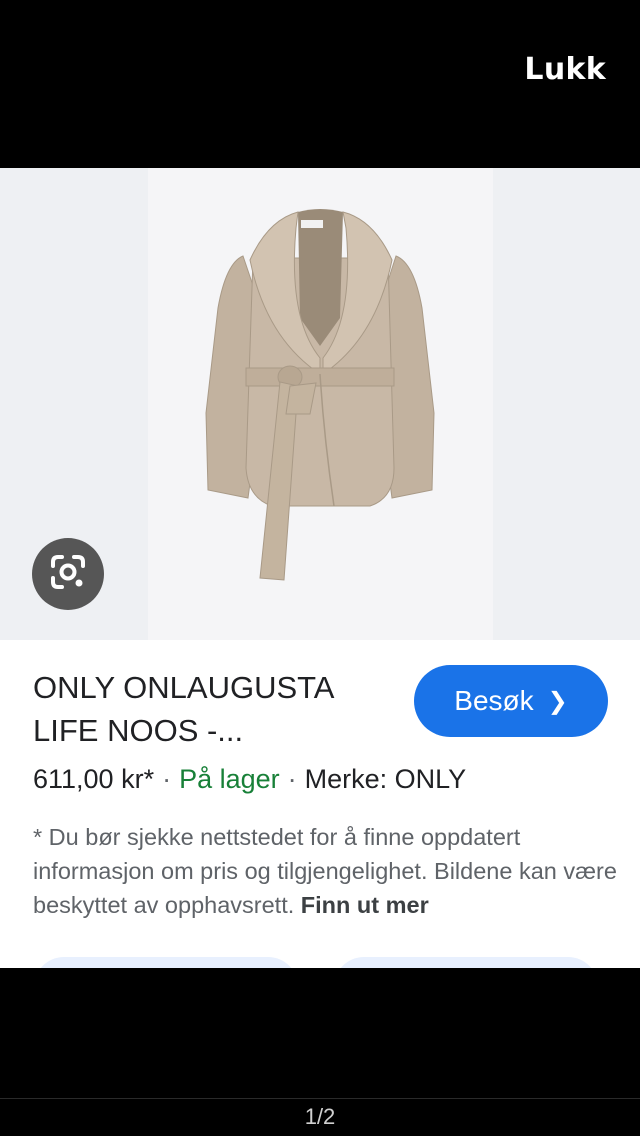 This screenshot has width=640, height=1136. I want to click on visit-label: Besøk, so click(494, 700).